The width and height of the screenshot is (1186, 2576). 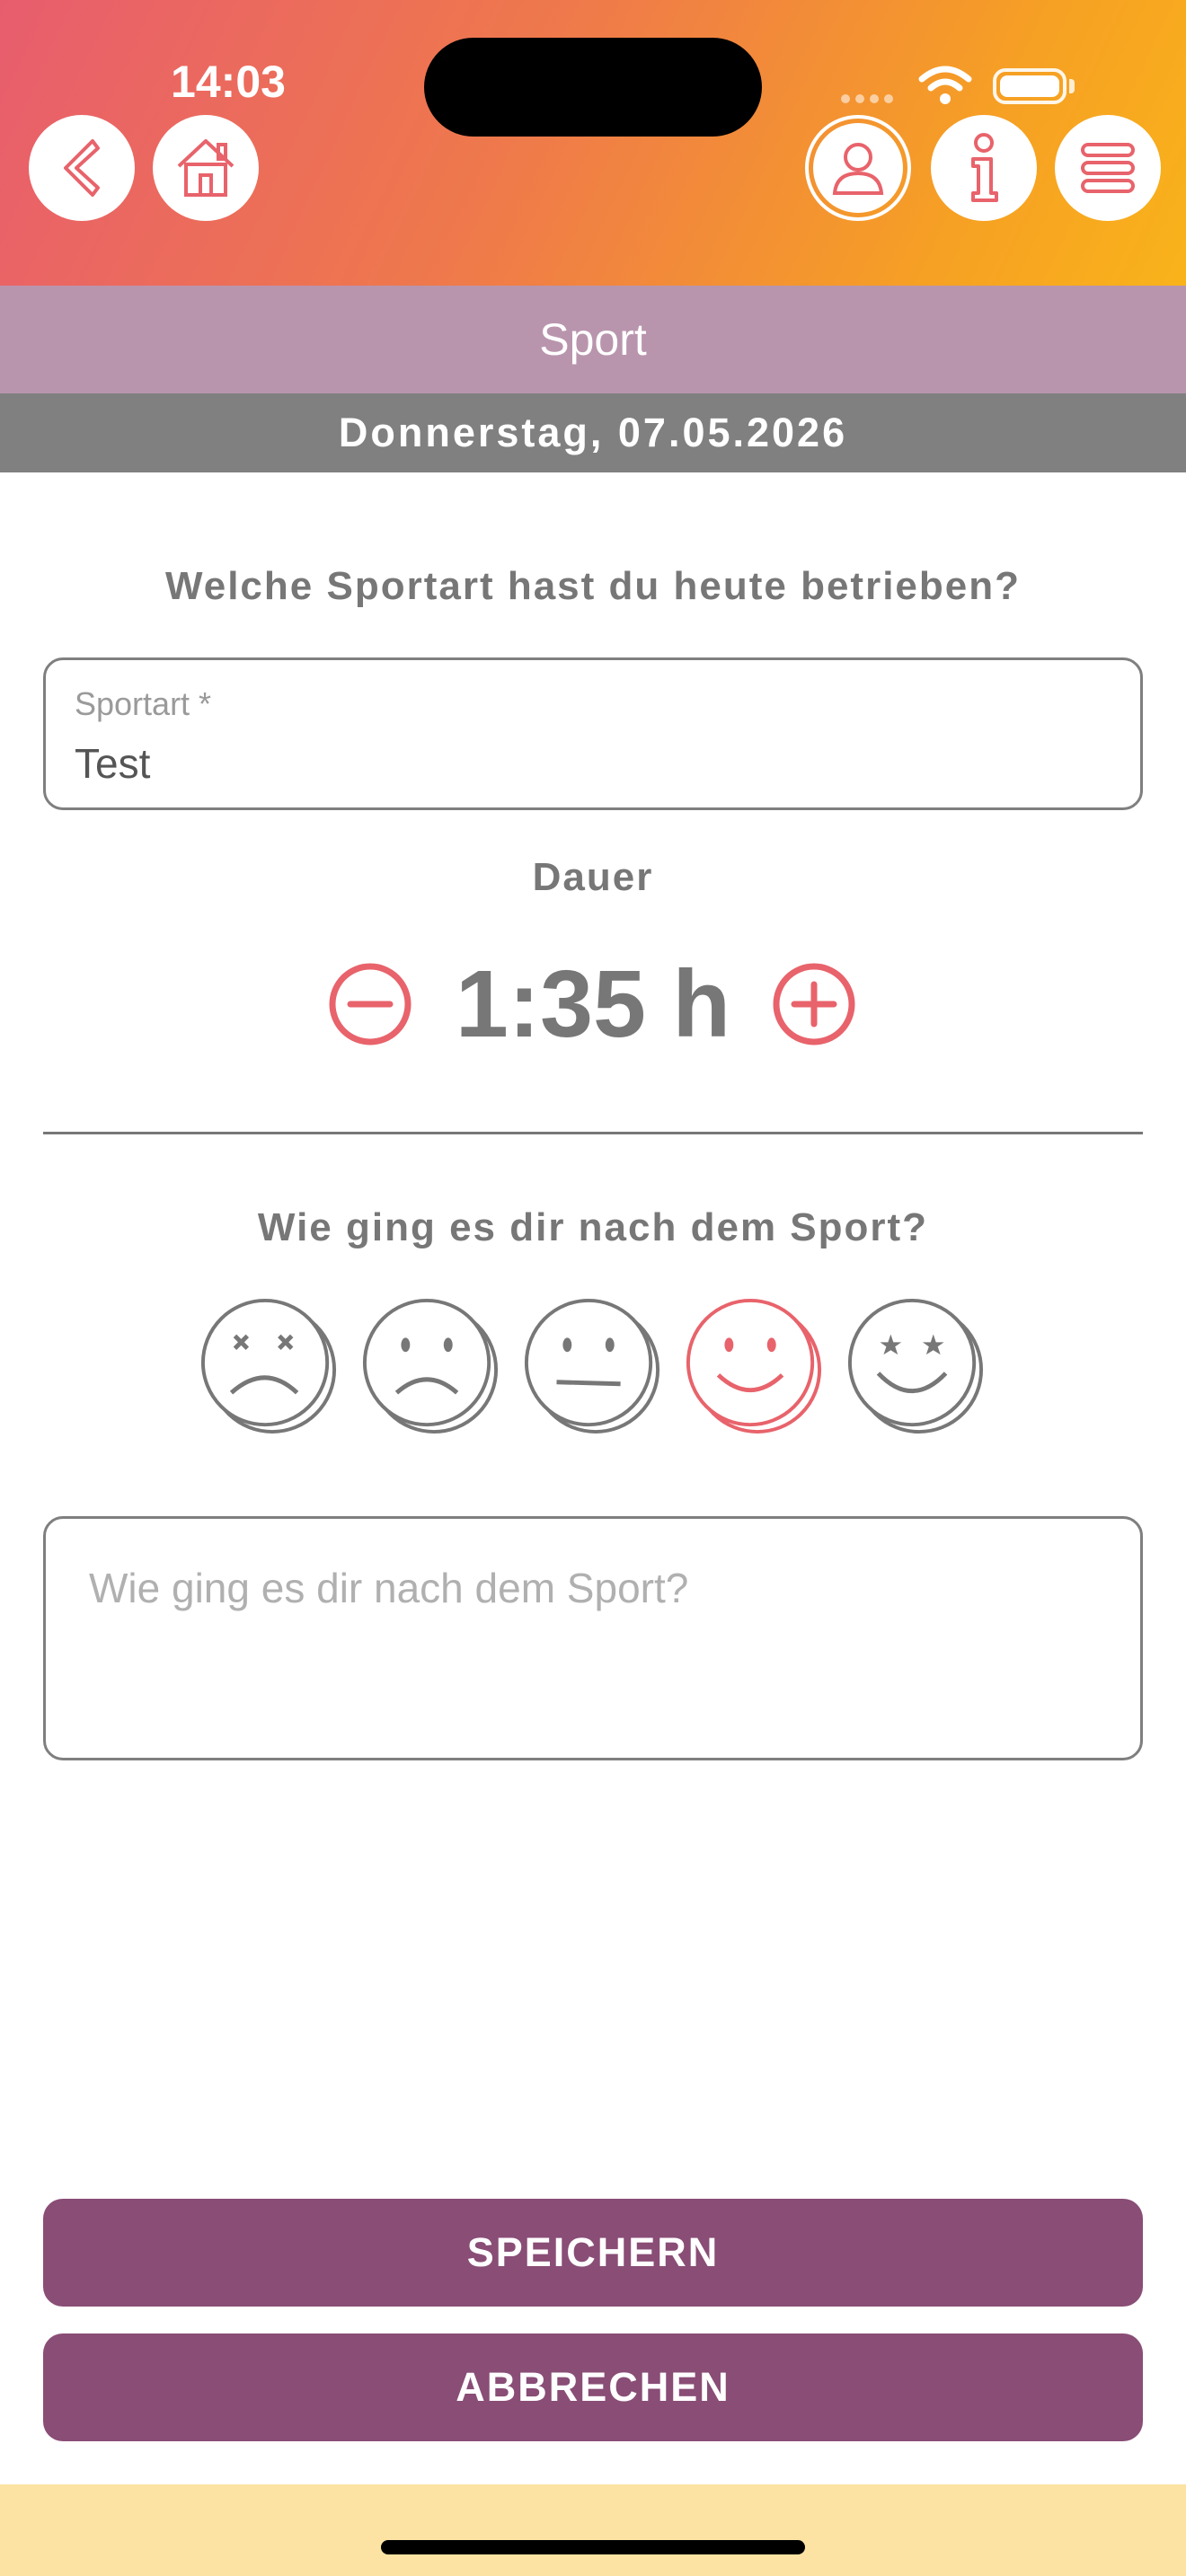 I want to click on mood-neutral-icon, so click(x=592, y=1366).